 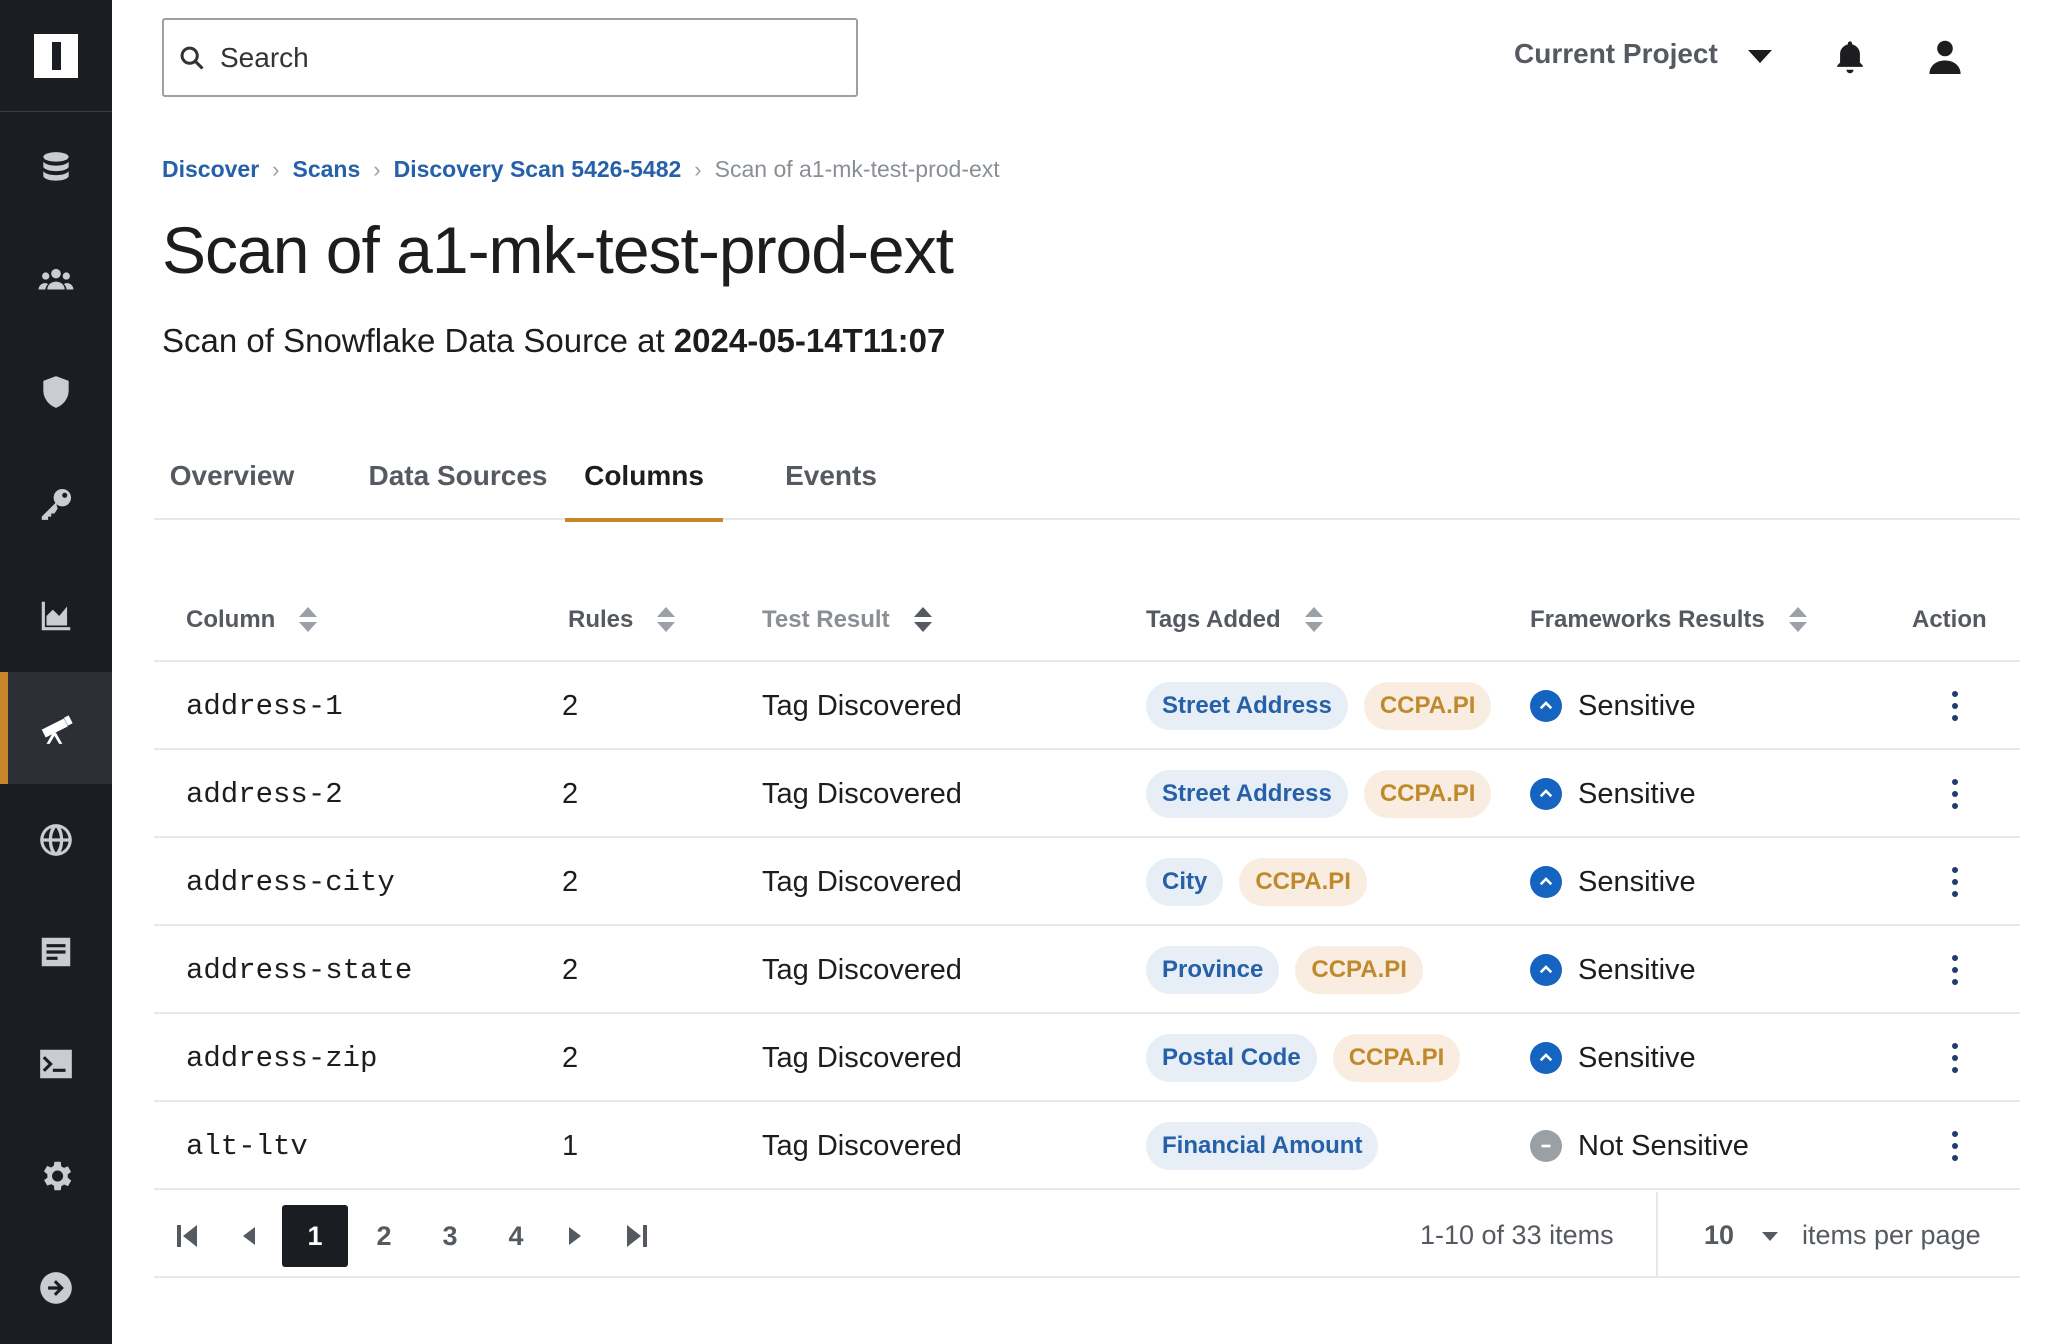 What do you see at coordinates (384, 1236) in the screenshot?
I see `page-button: 2` at bounding box center [384, 1236].